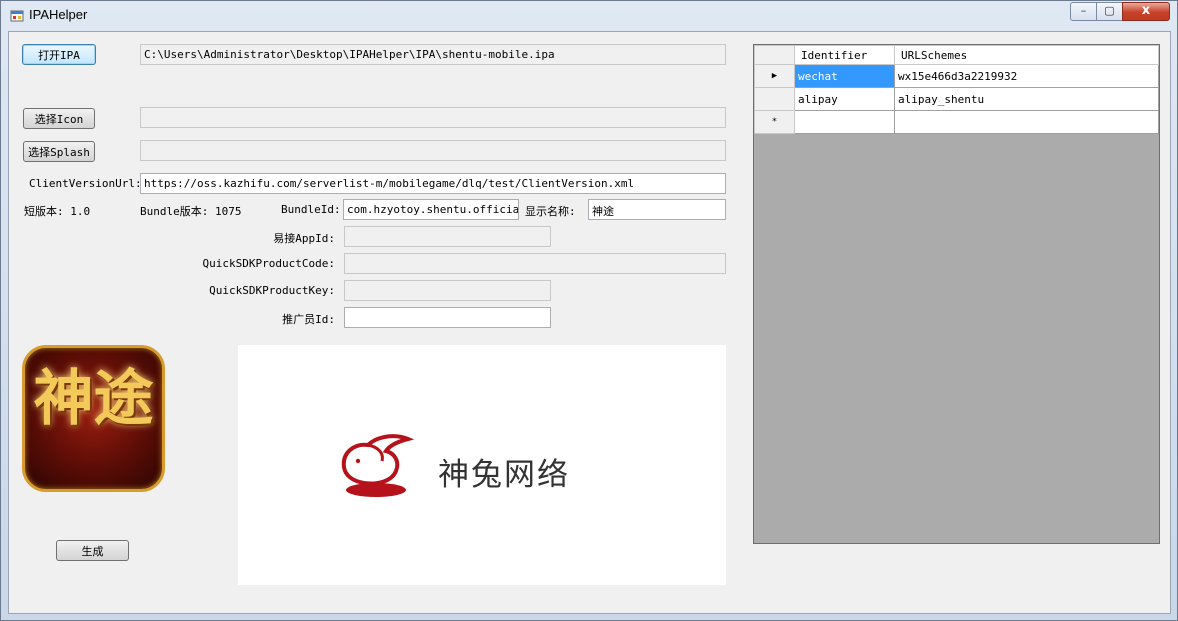 The height and width of the screenshot is (621, 1178). I want to click on minimize-icon: –, so click(1083, 10).